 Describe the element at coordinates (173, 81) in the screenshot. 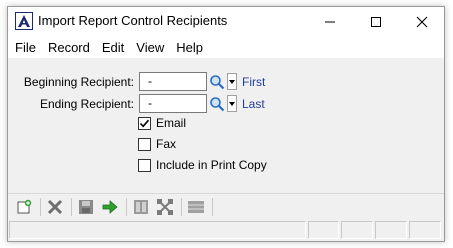

I see `beginning-recipient-input: -` at that location.